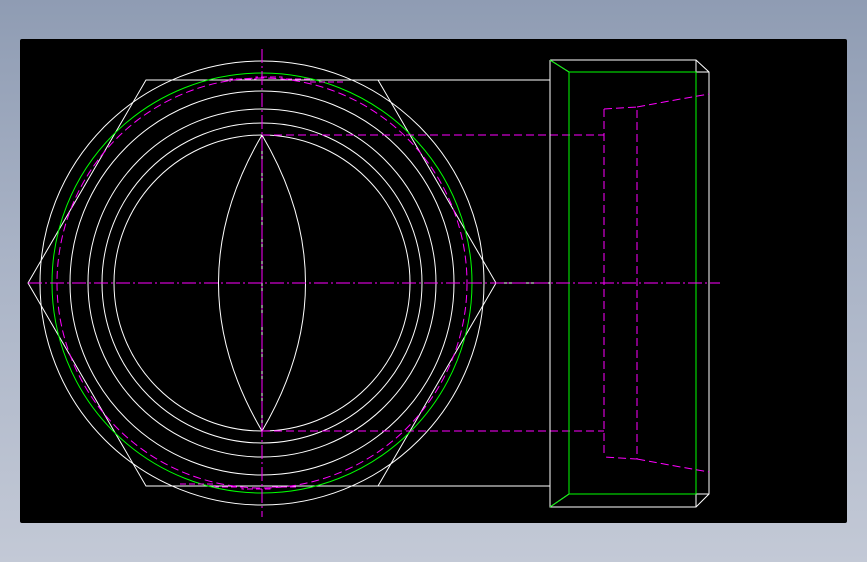  Describe the element at coordinates (673, 465) in the screenshot. I see `side-taper-bottom` at that location.